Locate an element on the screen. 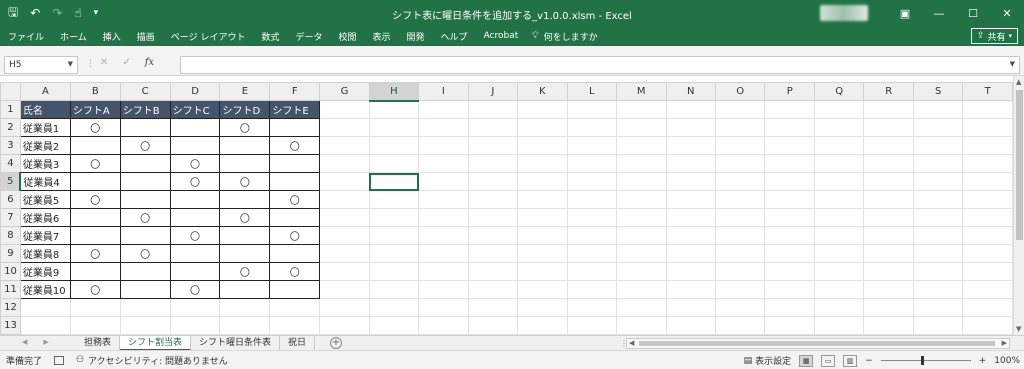  sheet-tab: 祝日 is located at coordinates (298, 343).